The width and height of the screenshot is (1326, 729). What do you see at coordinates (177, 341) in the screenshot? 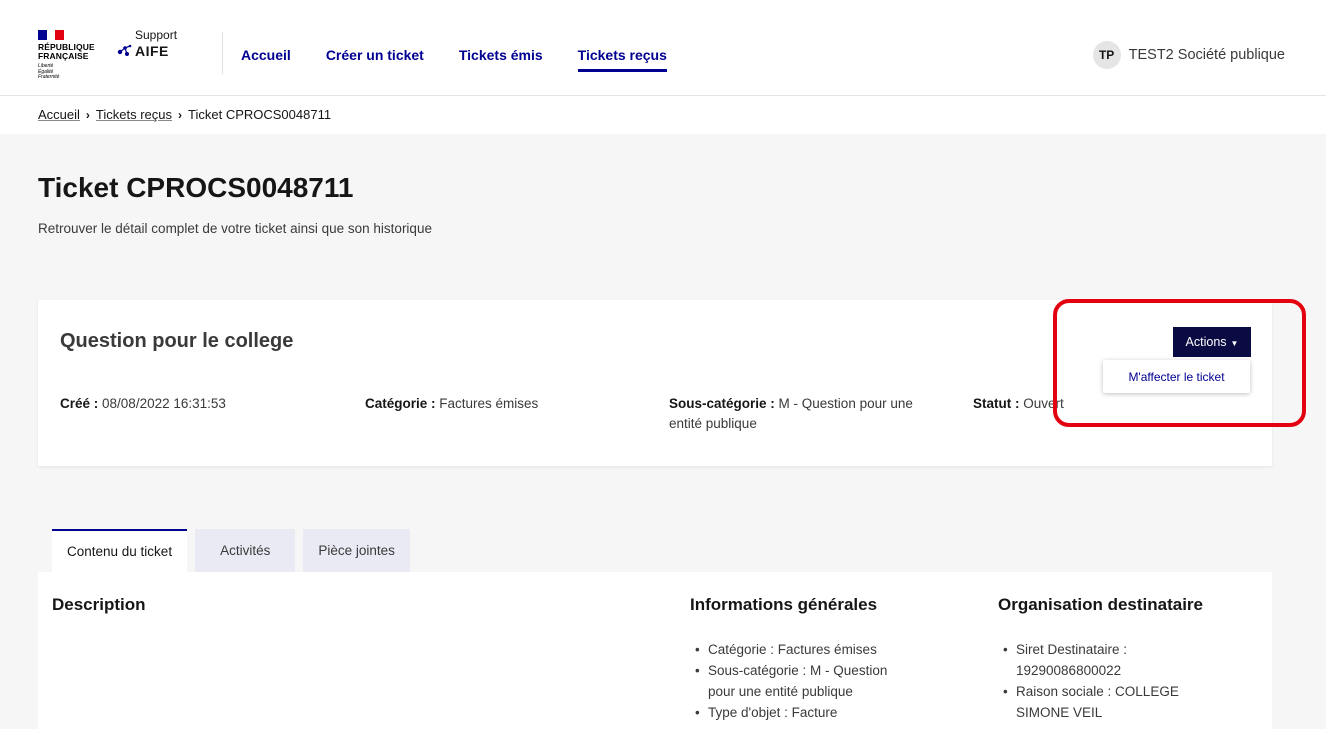
I see `ticket-title: Question pour le college` at bounding box center [177, 341].